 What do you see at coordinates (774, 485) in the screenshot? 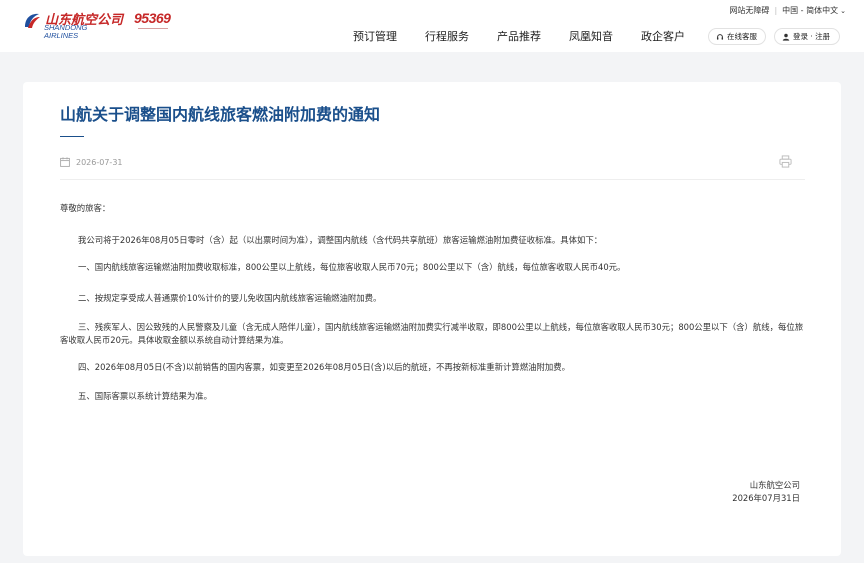
I see `signature-organization: 山东航空公司` at bounding box center [774, 485].